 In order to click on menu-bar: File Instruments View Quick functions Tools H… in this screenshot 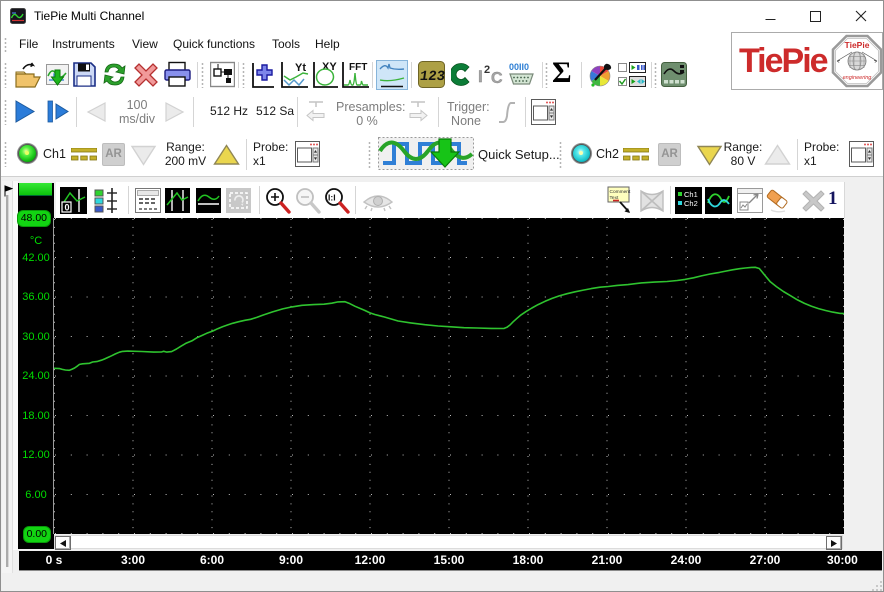, I will do `click(366, 44)`.